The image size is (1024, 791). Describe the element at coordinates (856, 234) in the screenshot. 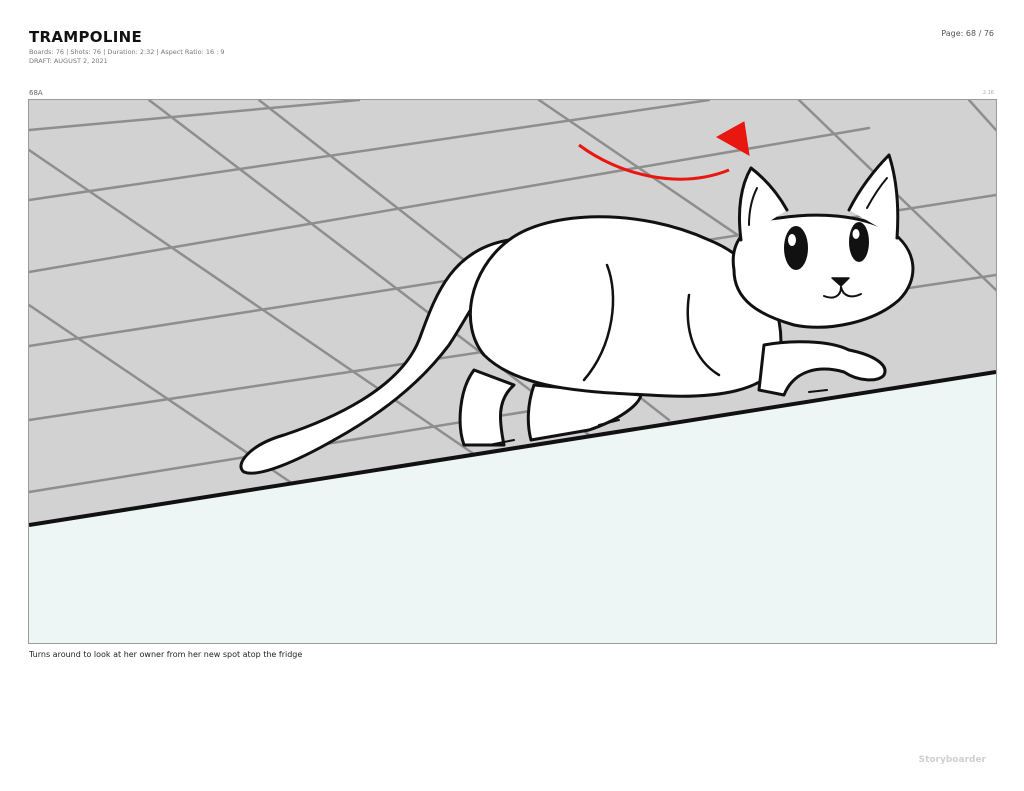

I see `cat-right-eye-shine` at that location.